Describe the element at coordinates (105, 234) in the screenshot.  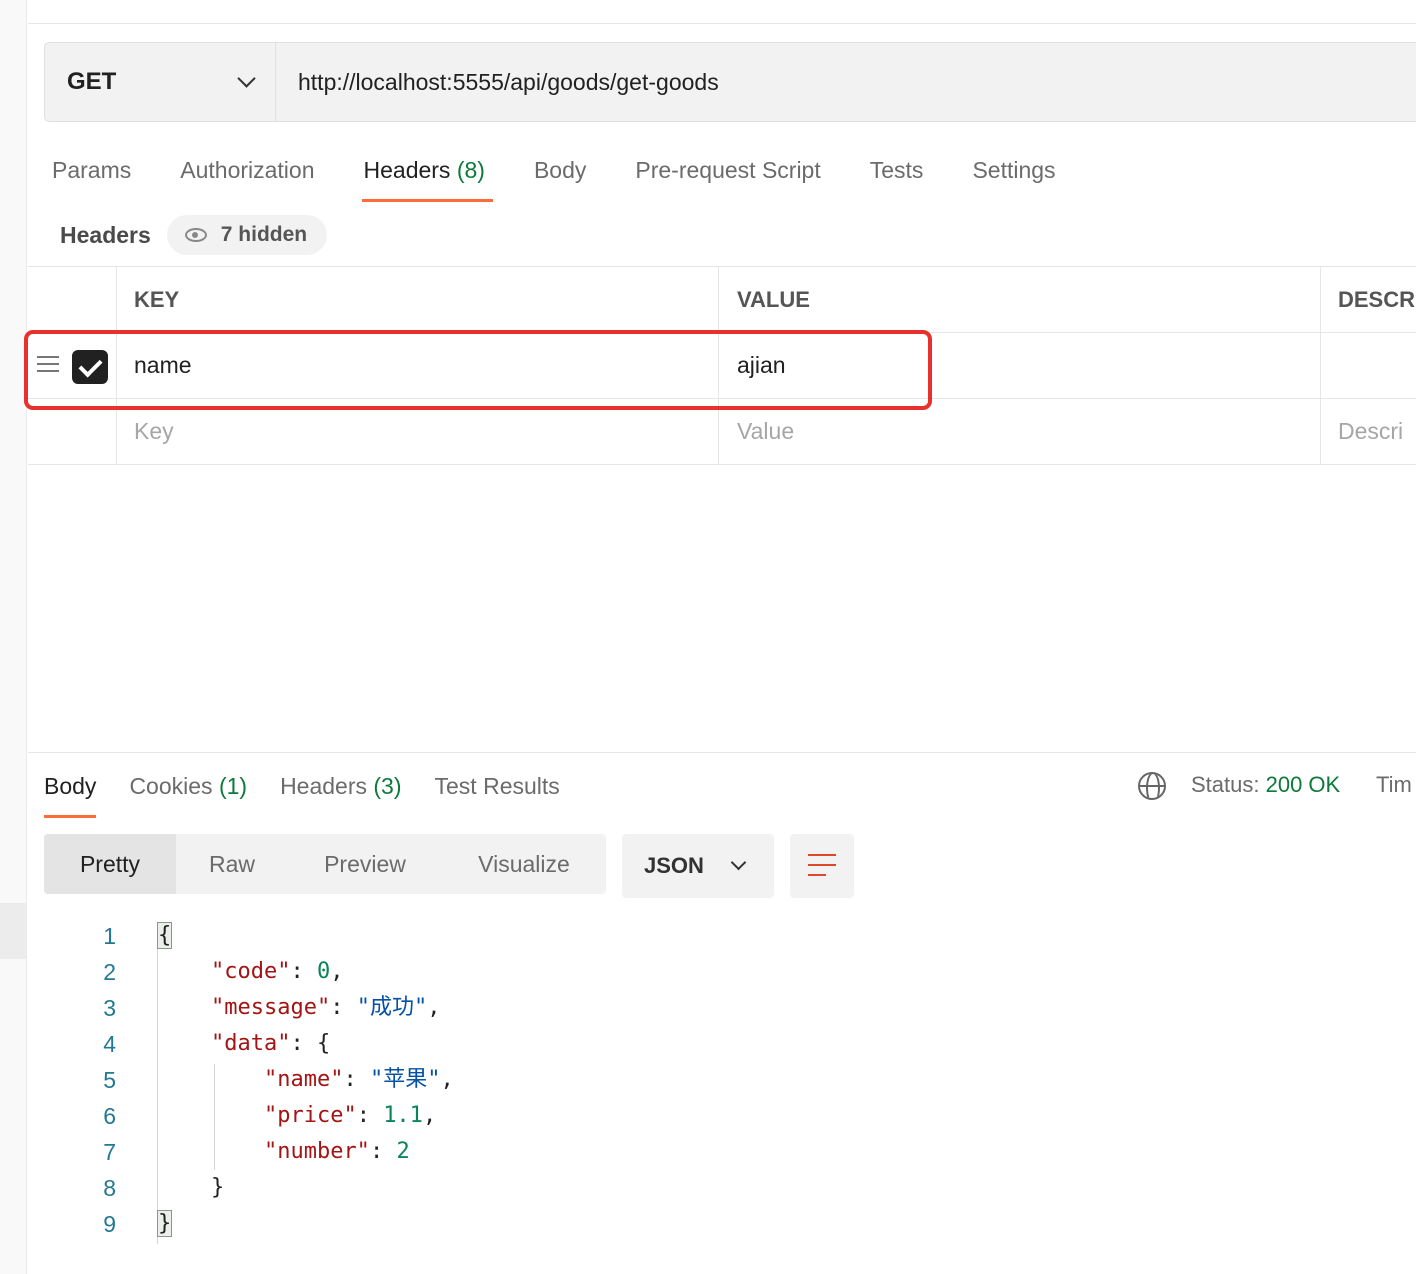
I see `headers-title: Headers` at that location.